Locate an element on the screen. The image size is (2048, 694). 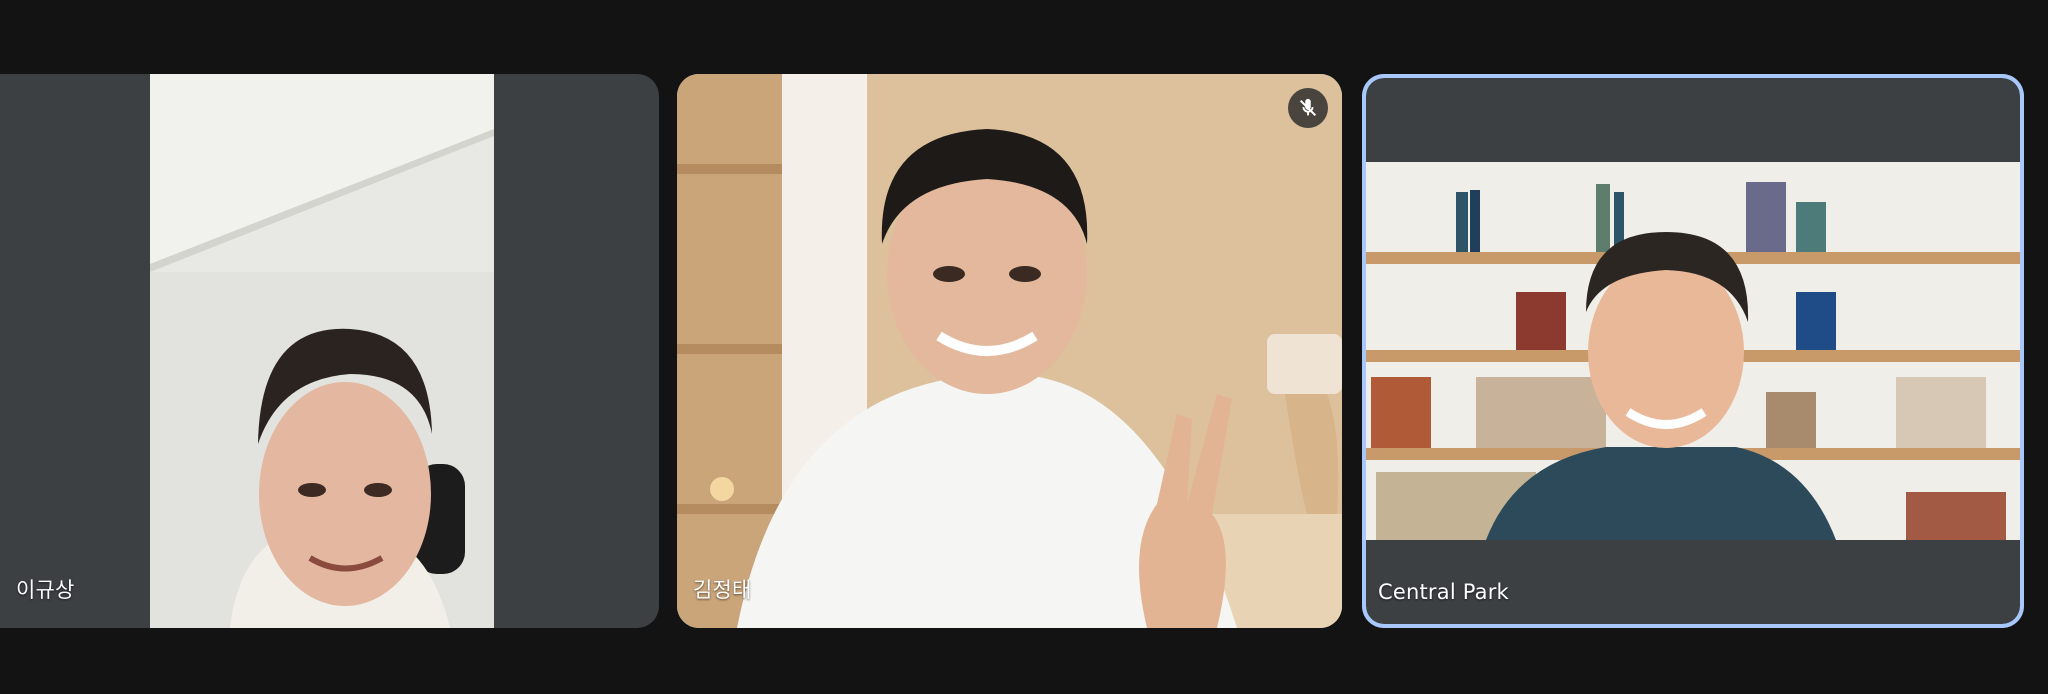
participant-name: 김정태 is located at coordinates (722, 590).